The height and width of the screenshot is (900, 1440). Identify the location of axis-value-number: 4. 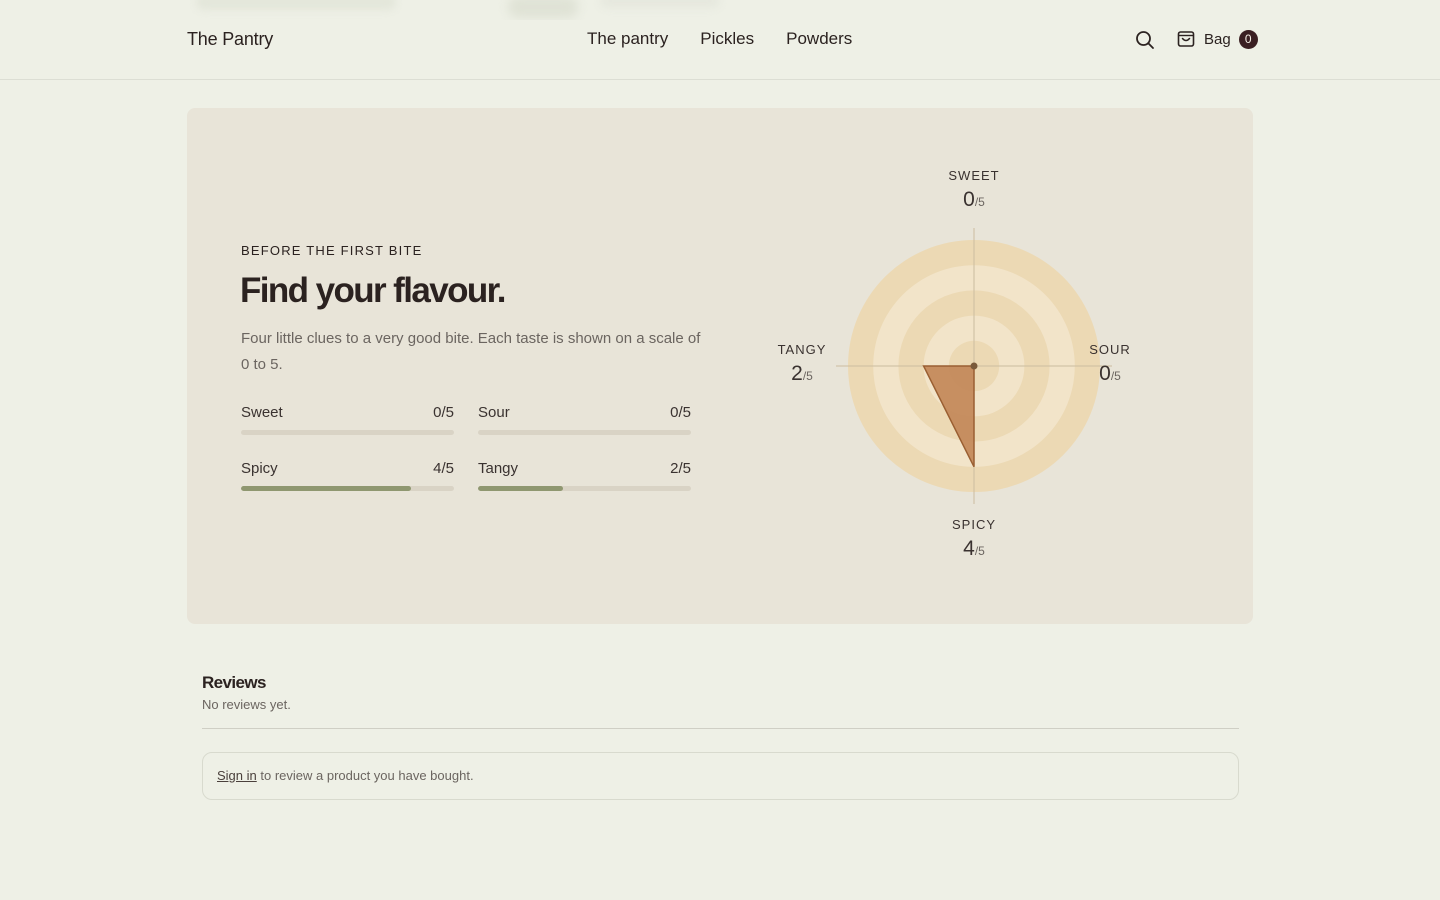
(969, 548).